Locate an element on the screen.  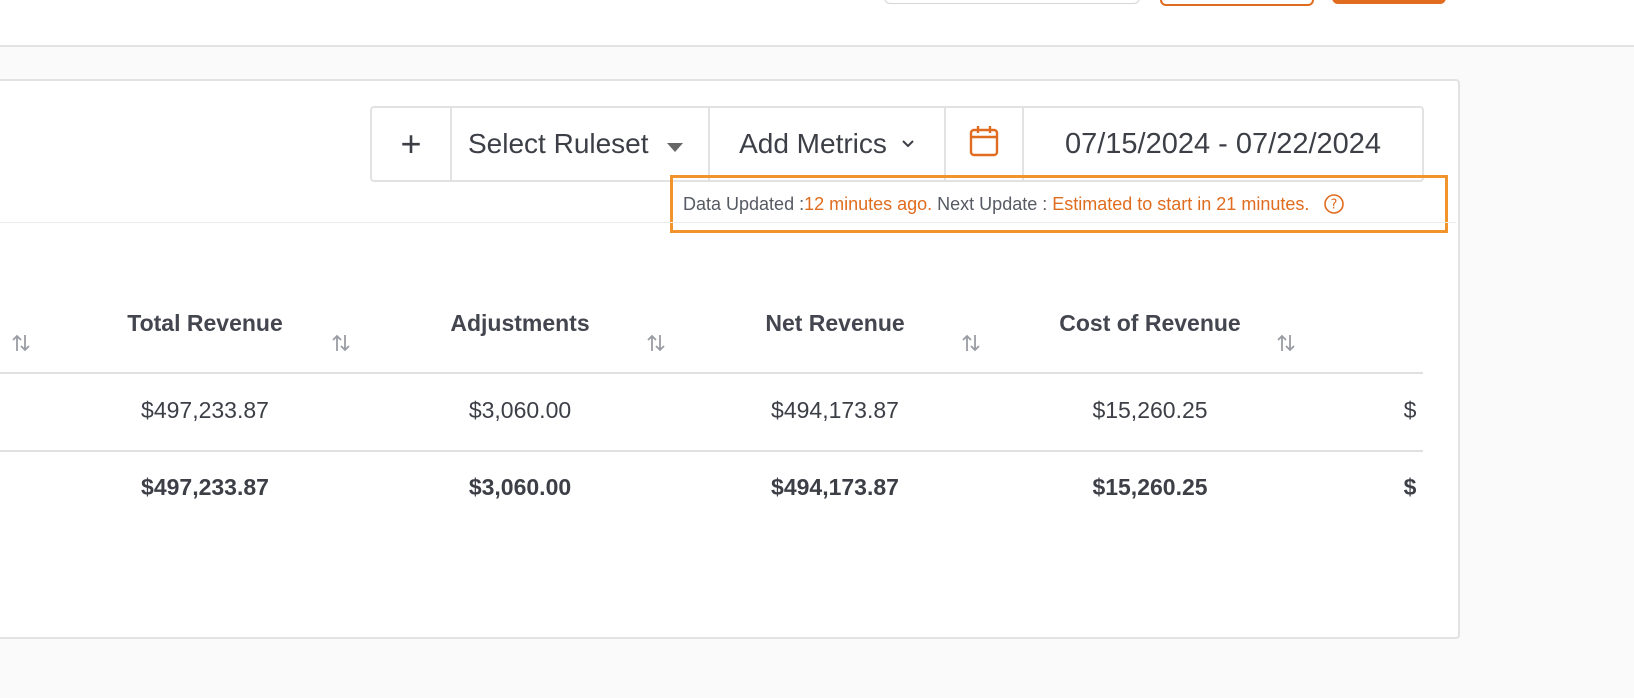
date-range-value: 07/15/2024 - 07/22/2024 is located at coordinates (1223, 143).